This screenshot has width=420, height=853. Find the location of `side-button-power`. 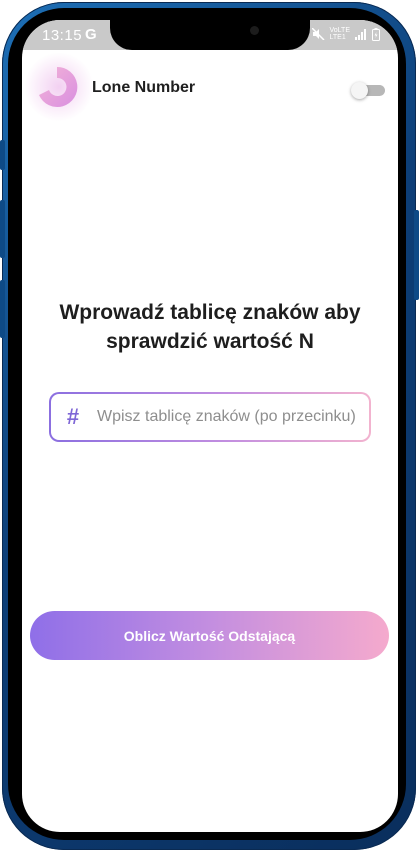

side-button-power is located at coordinates (416, 255).